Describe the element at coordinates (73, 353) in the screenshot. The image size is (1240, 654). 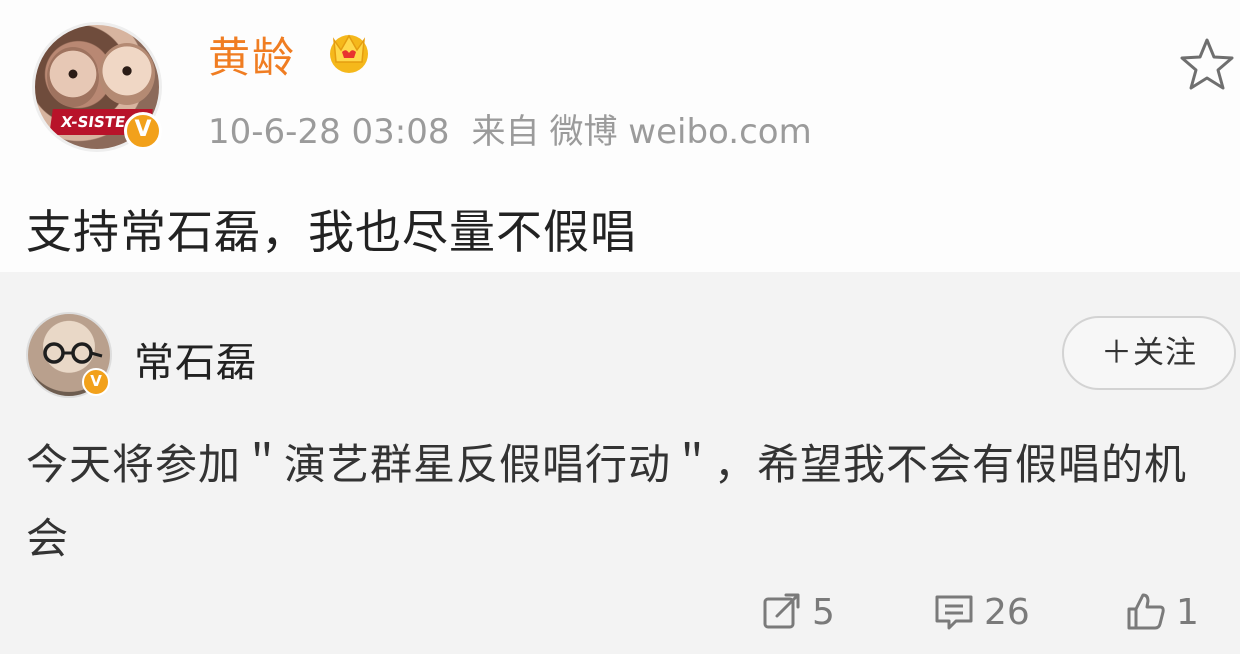
I see `avatar-glasses` at that location.